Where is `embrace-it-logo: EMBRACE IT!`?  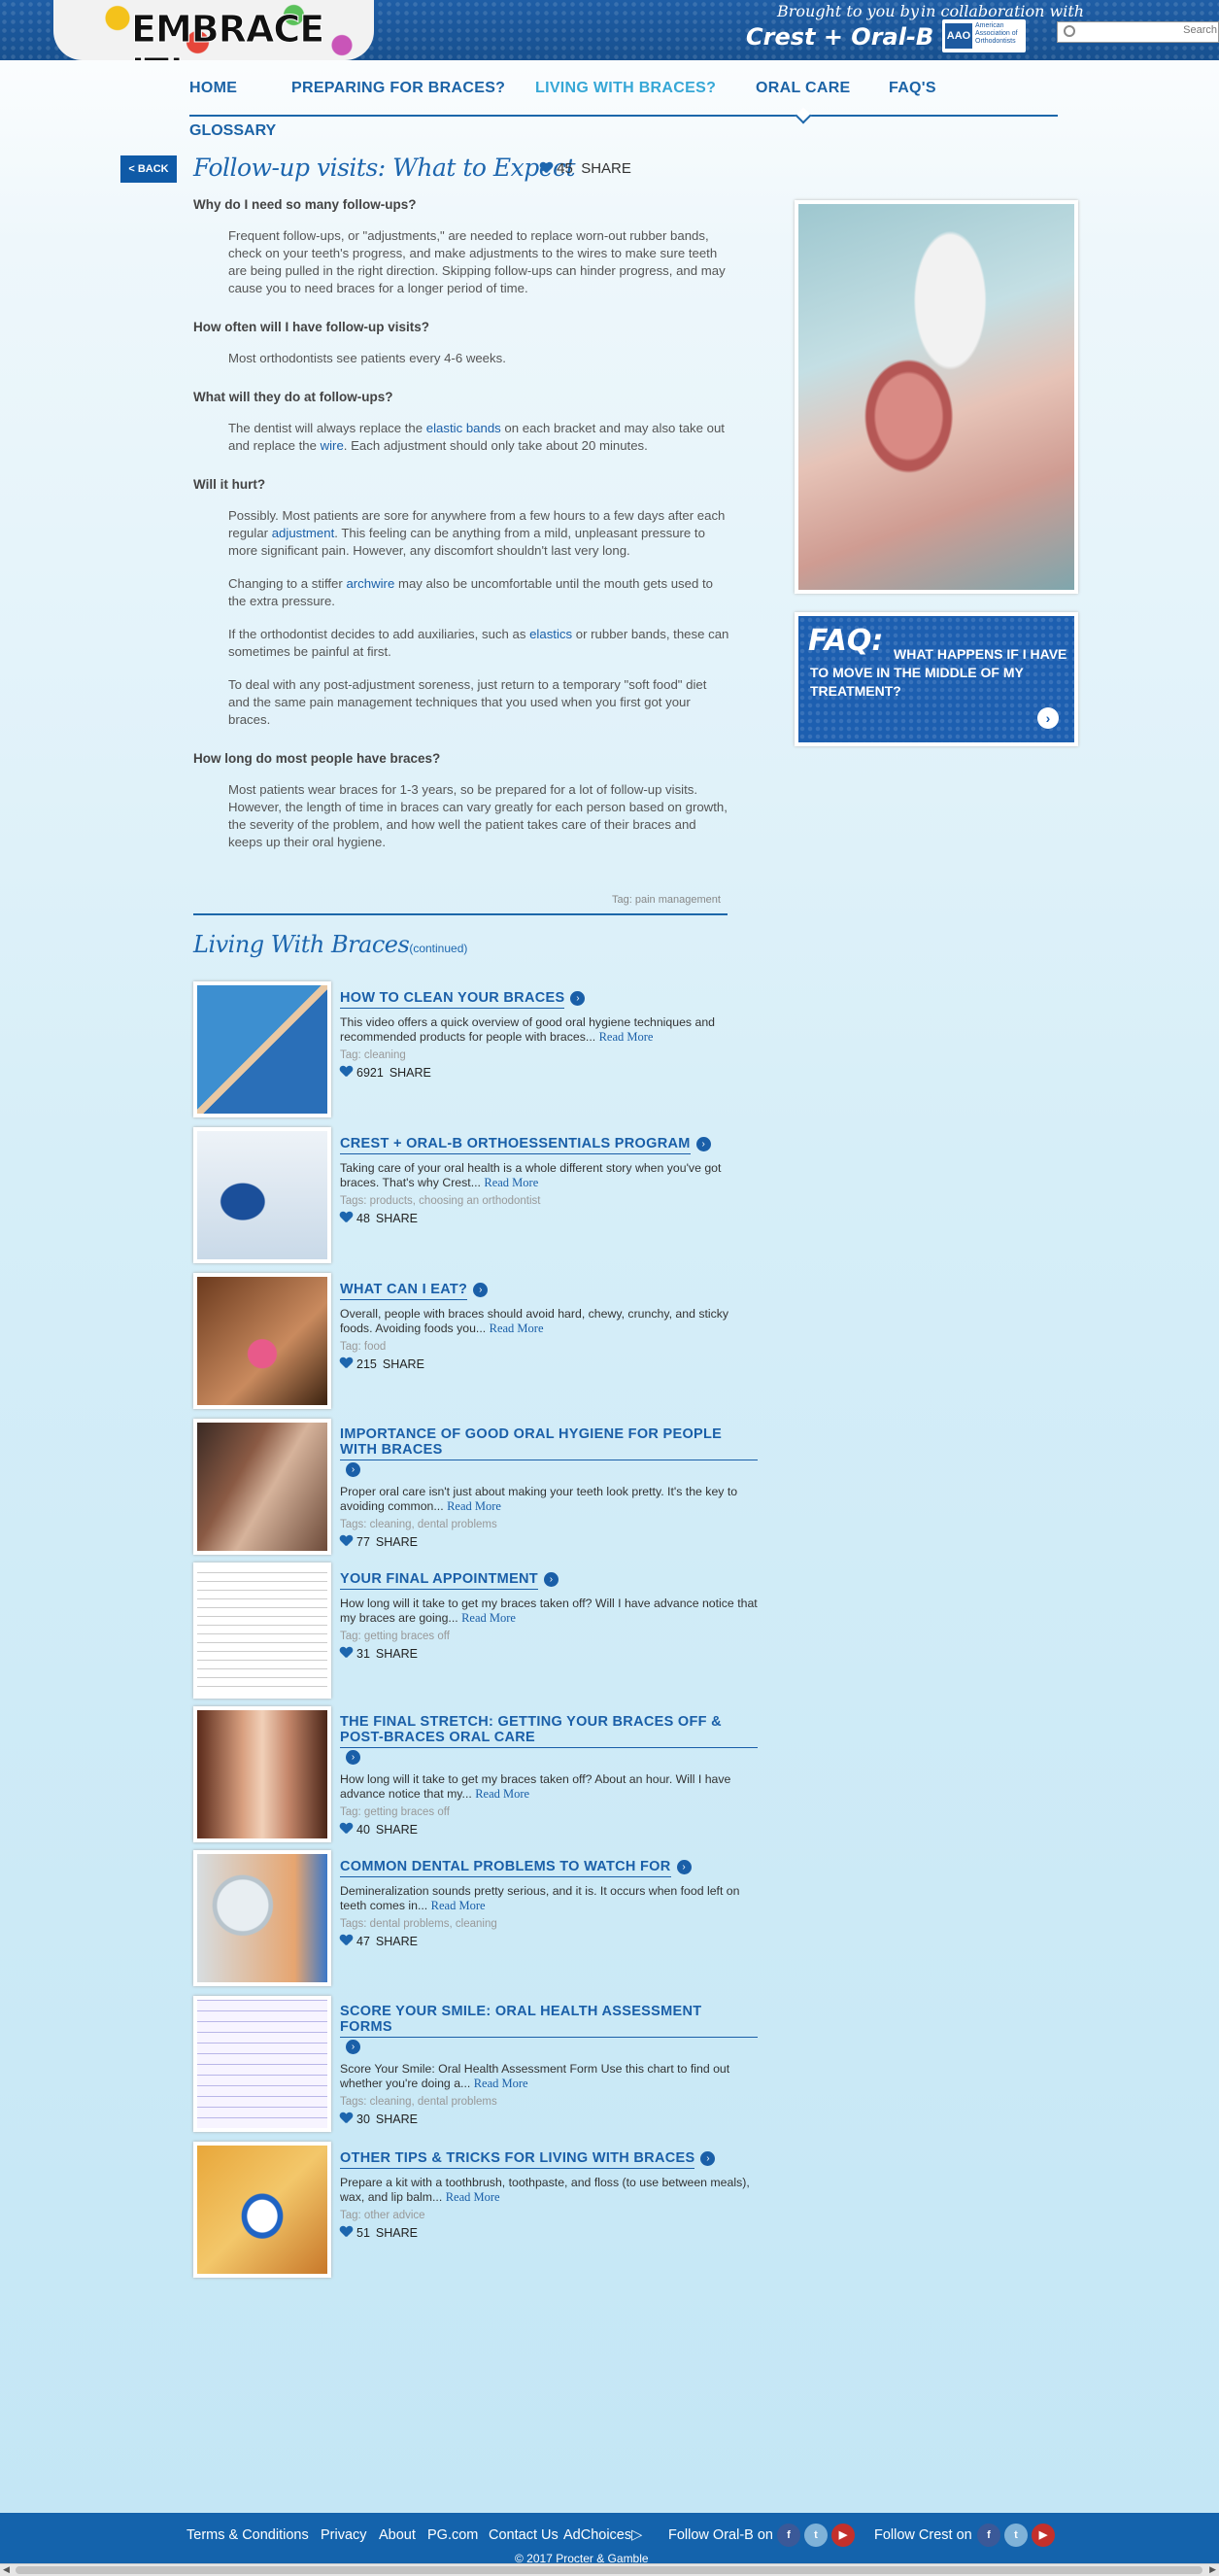
embrace-it-logo: EMBRACE IT! is located at coordinates (213, 30).